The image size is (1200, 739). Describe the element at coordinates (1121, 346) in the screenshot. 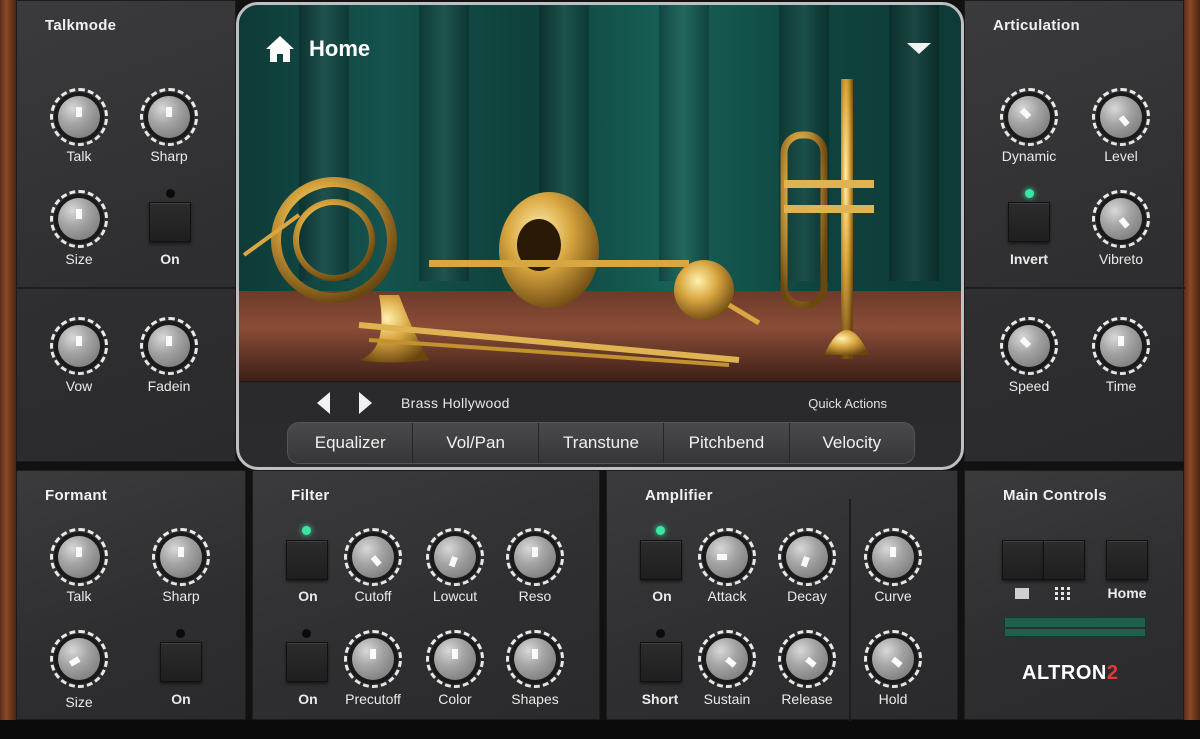

I see `time-knob` at that location.